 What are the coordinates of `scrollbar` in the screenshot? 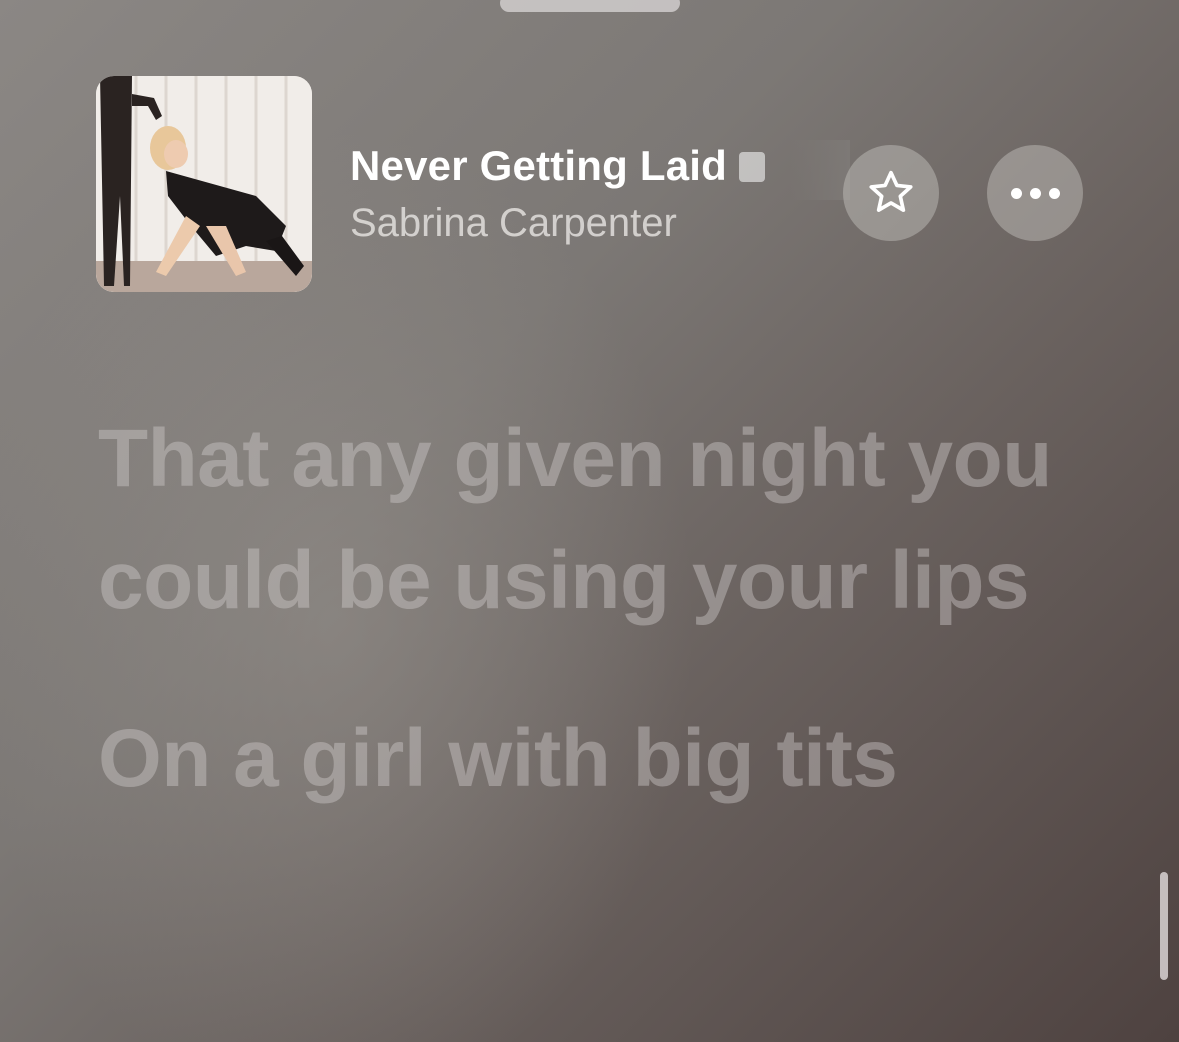 It's located at (1164, 926).